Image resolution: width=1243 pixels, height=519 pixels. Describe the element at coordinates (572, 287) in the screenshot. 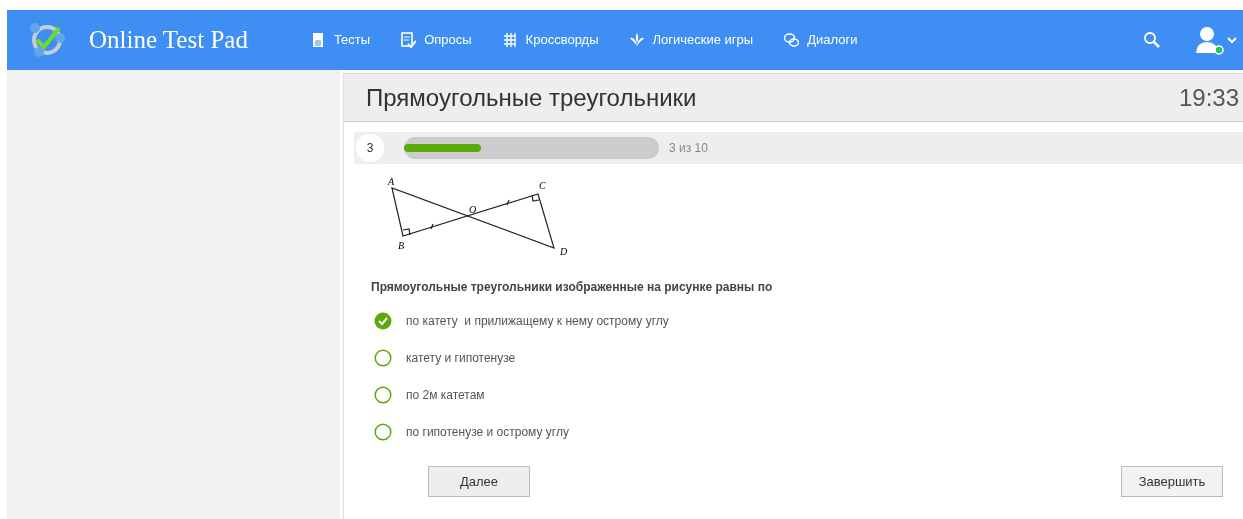

I see `question-text: Прямоугольные треугольники изображенные на рисунке равны по` at that location.